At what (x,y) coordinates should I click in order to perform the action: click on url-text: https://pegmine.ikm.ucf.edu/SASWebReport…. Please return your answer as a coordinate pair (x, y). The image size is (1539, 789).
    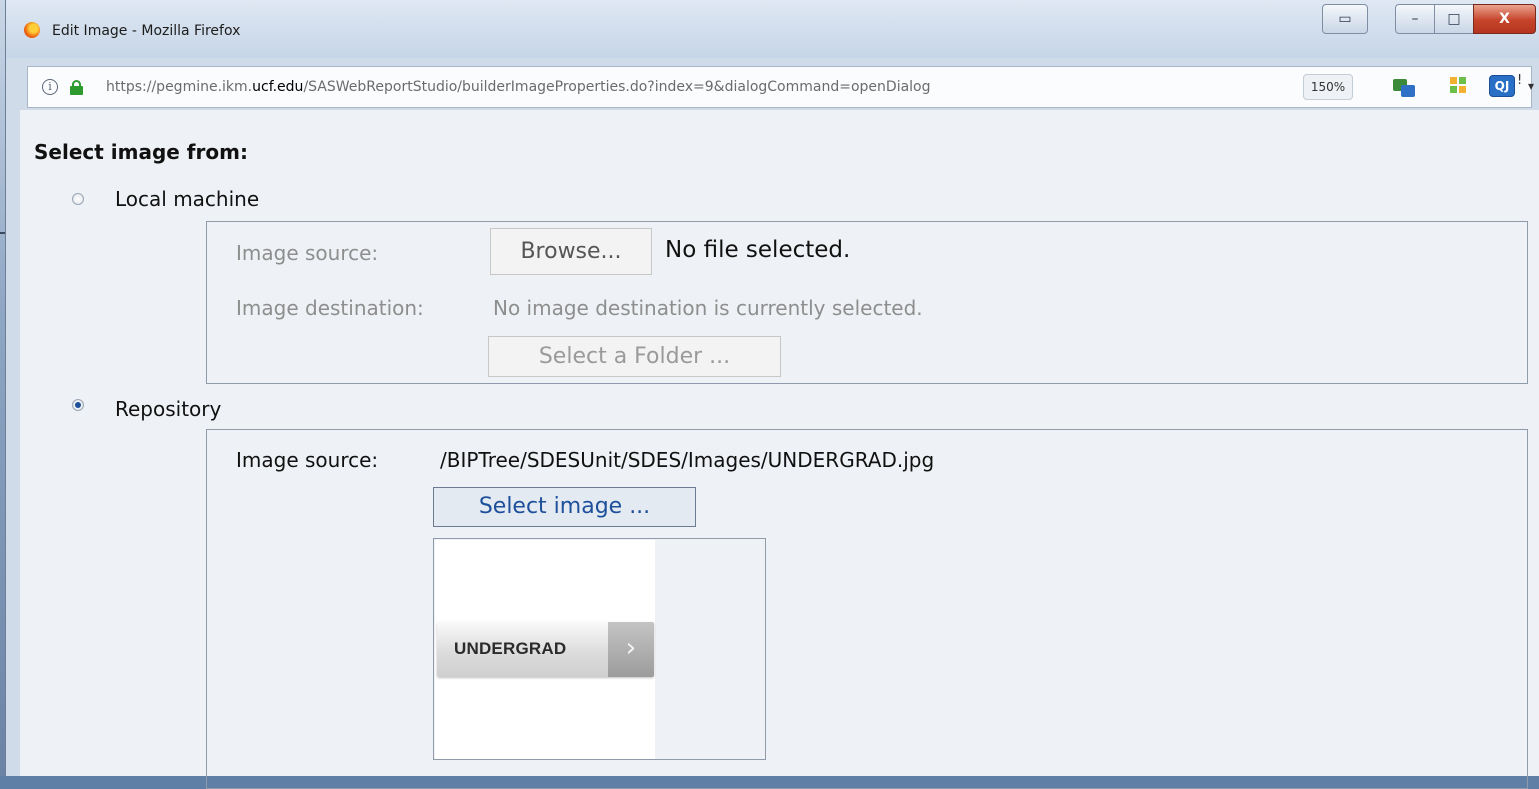
    Looking at the image, I should click on (518, 87).